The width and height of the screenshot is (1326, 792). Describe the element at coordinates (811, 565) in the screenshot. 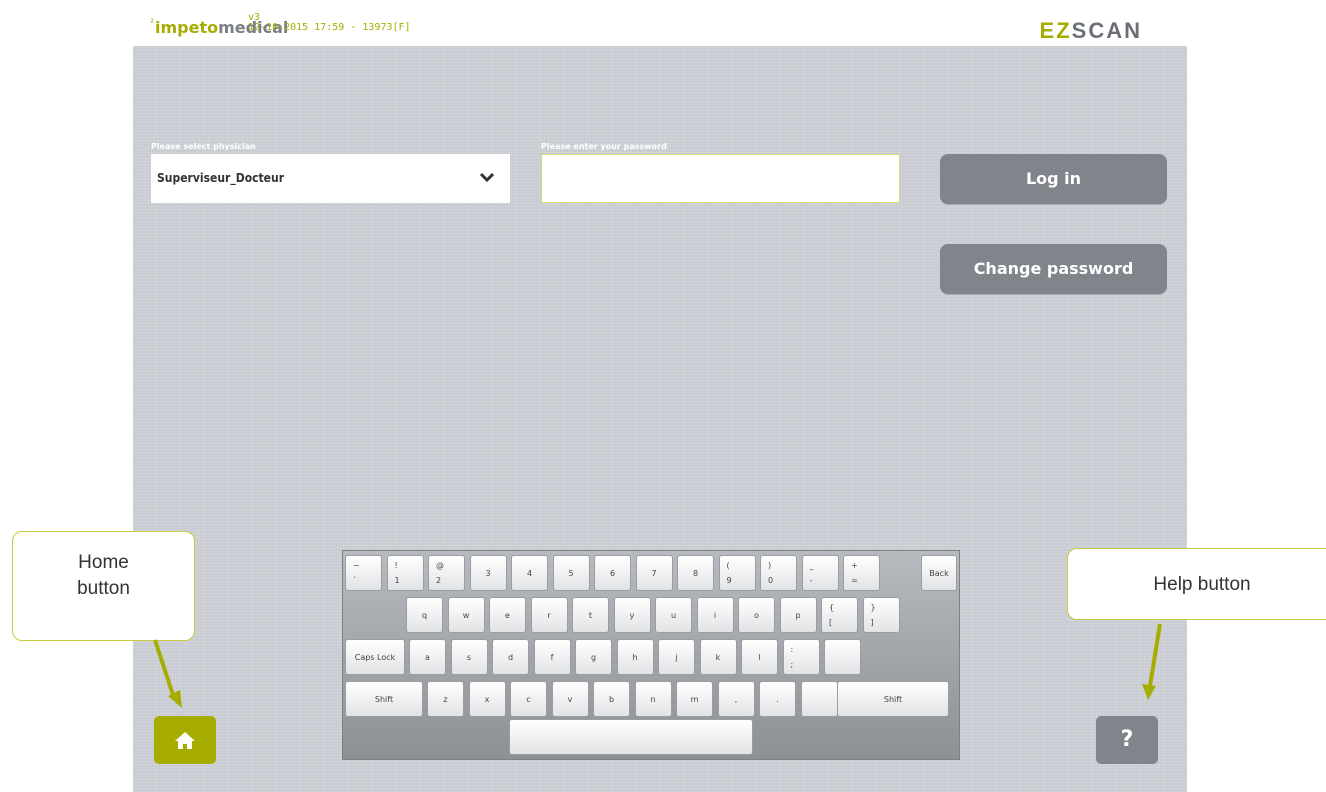

I see `key-label-top: _` at that location.